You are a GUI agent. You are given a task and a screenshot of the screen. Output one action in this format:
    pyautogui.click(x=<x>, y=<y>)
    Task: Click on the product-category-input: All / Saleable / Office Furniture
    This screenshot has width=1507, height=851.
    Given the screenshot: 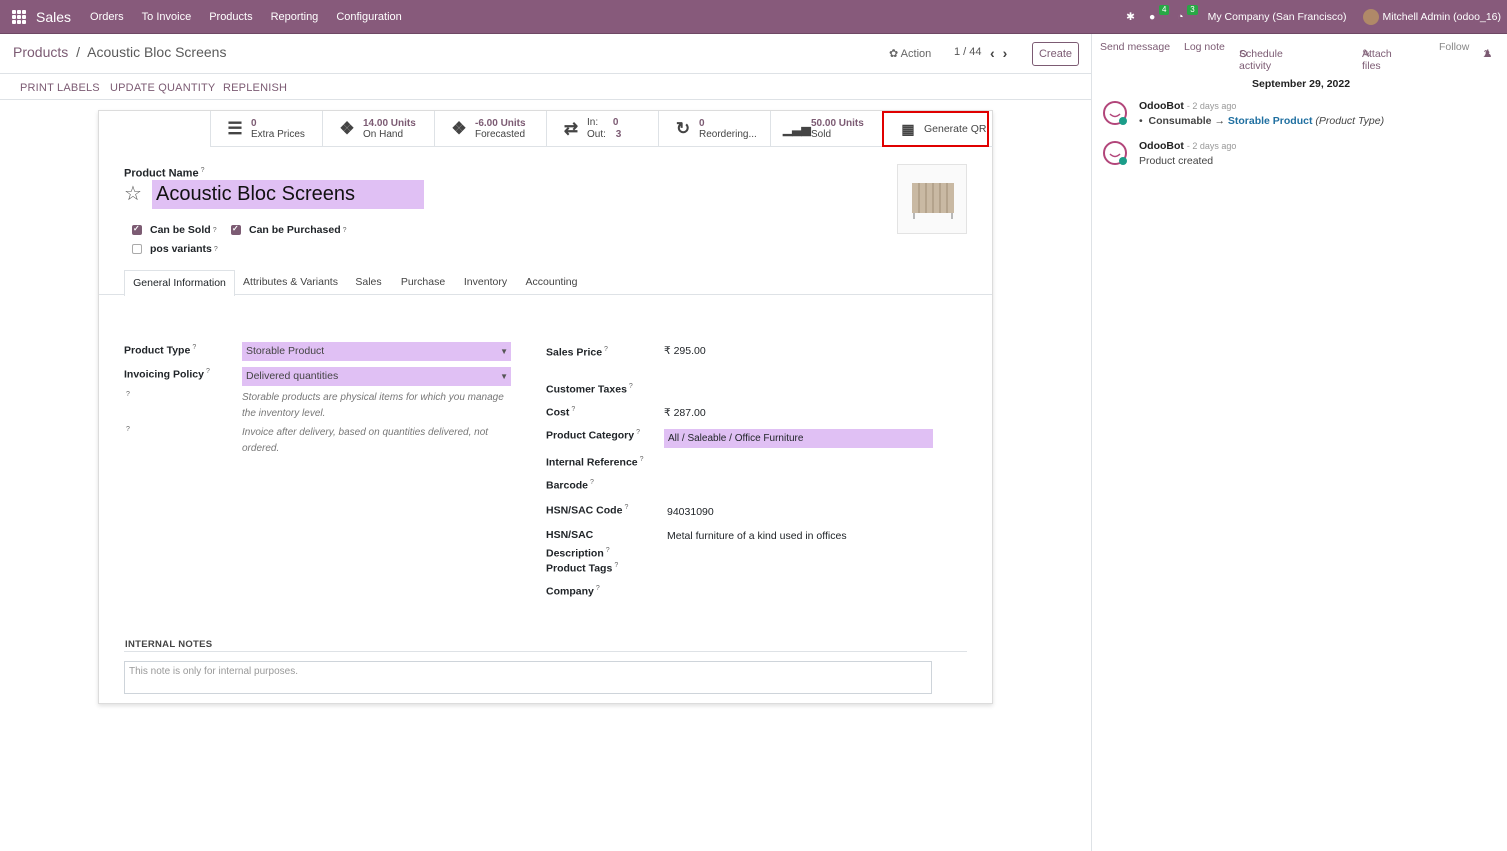 What is the action you would take?
    pyautogui.click(x=798, y=438)
    